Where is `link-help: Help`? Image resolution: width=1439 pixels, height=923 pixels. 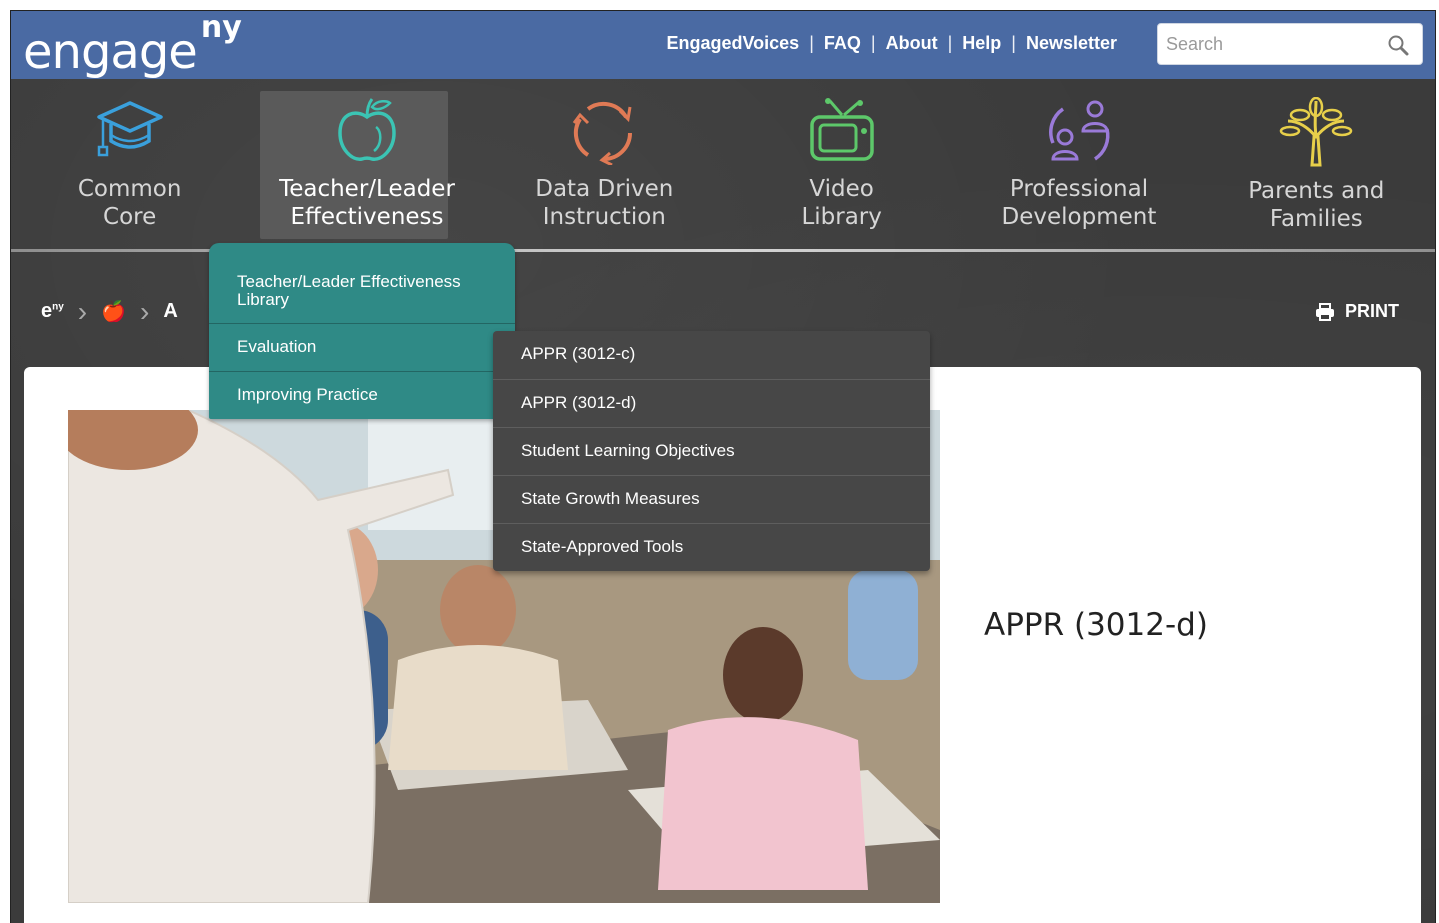 link-help: Help is located at coordinates (981, 43).